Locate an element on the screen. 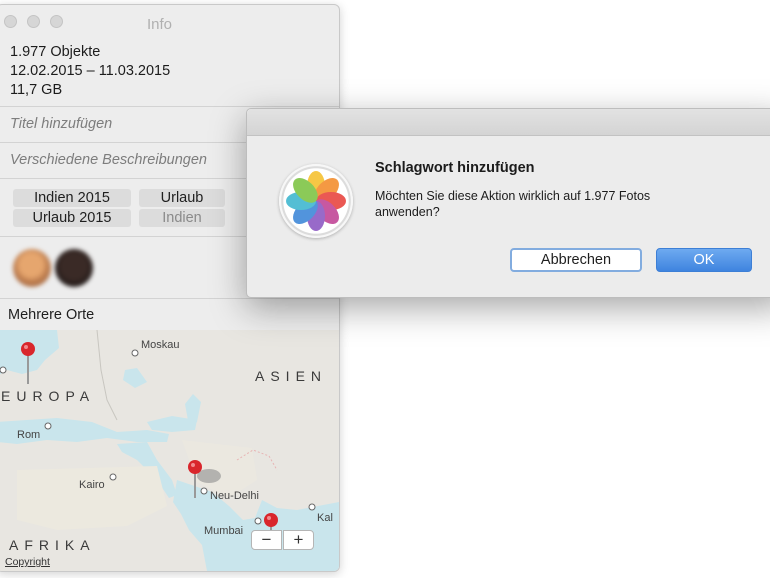  date-range: 12.02.2015 – 11.03.2015 is located at coordinates (90, 71).